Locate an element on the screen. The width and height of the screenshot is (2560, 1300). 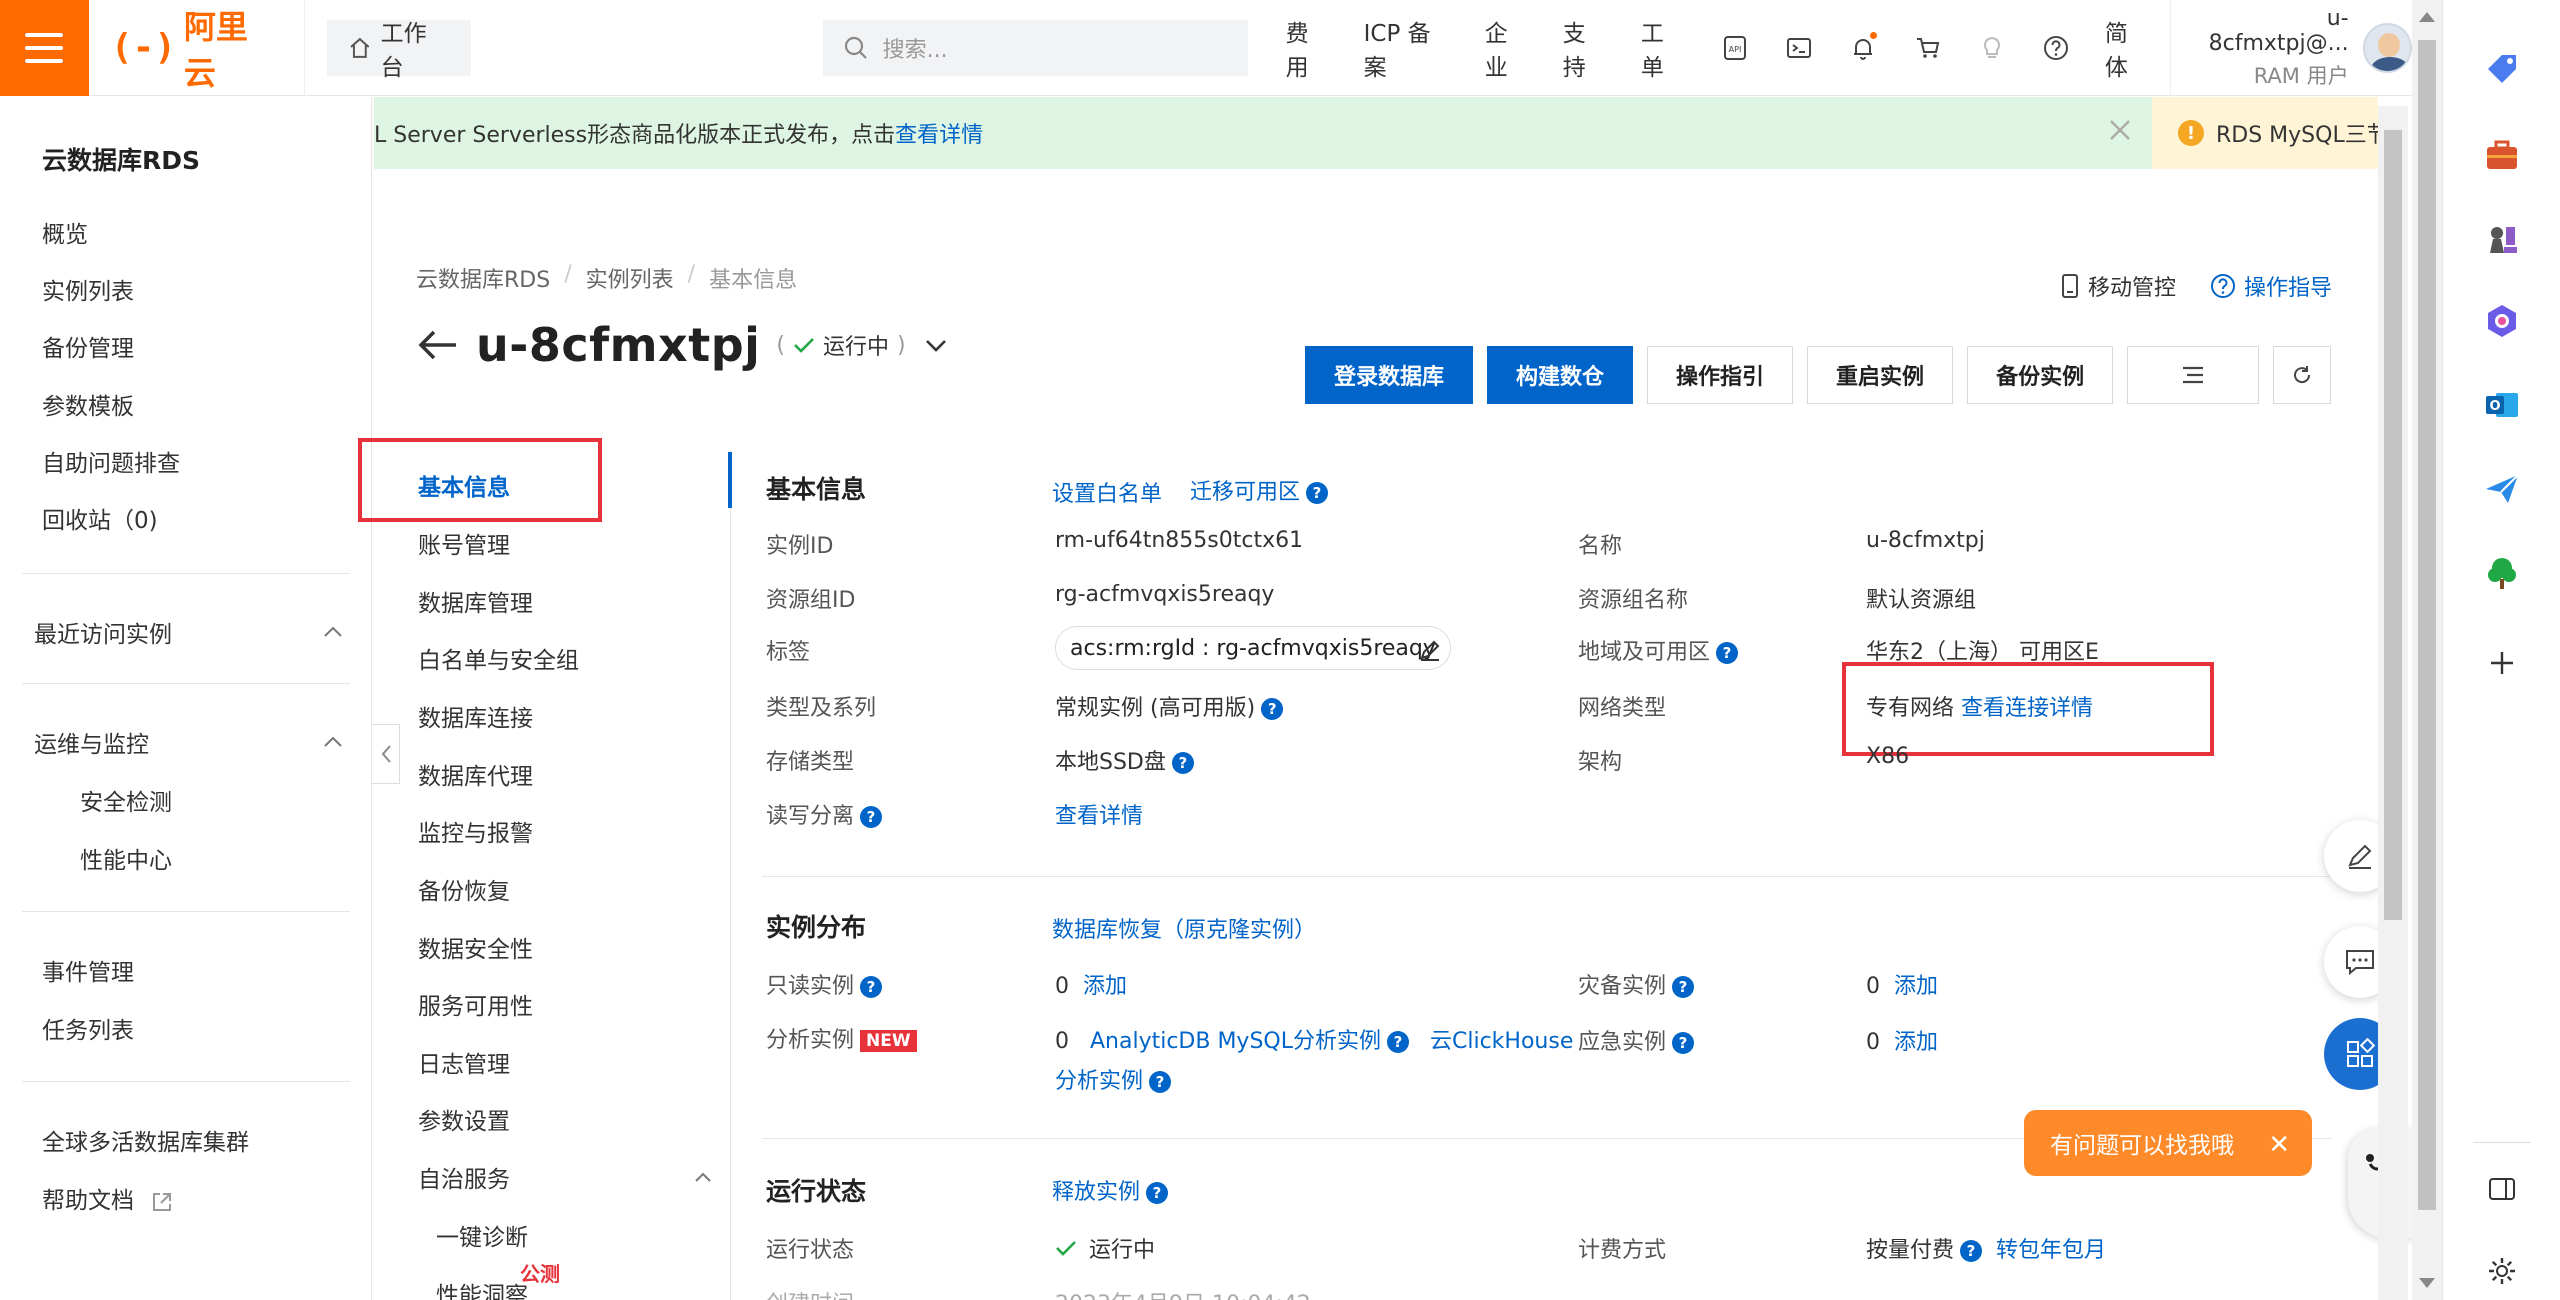
op-guide-button: 操作指引 is located at coordinates (1720, 375).